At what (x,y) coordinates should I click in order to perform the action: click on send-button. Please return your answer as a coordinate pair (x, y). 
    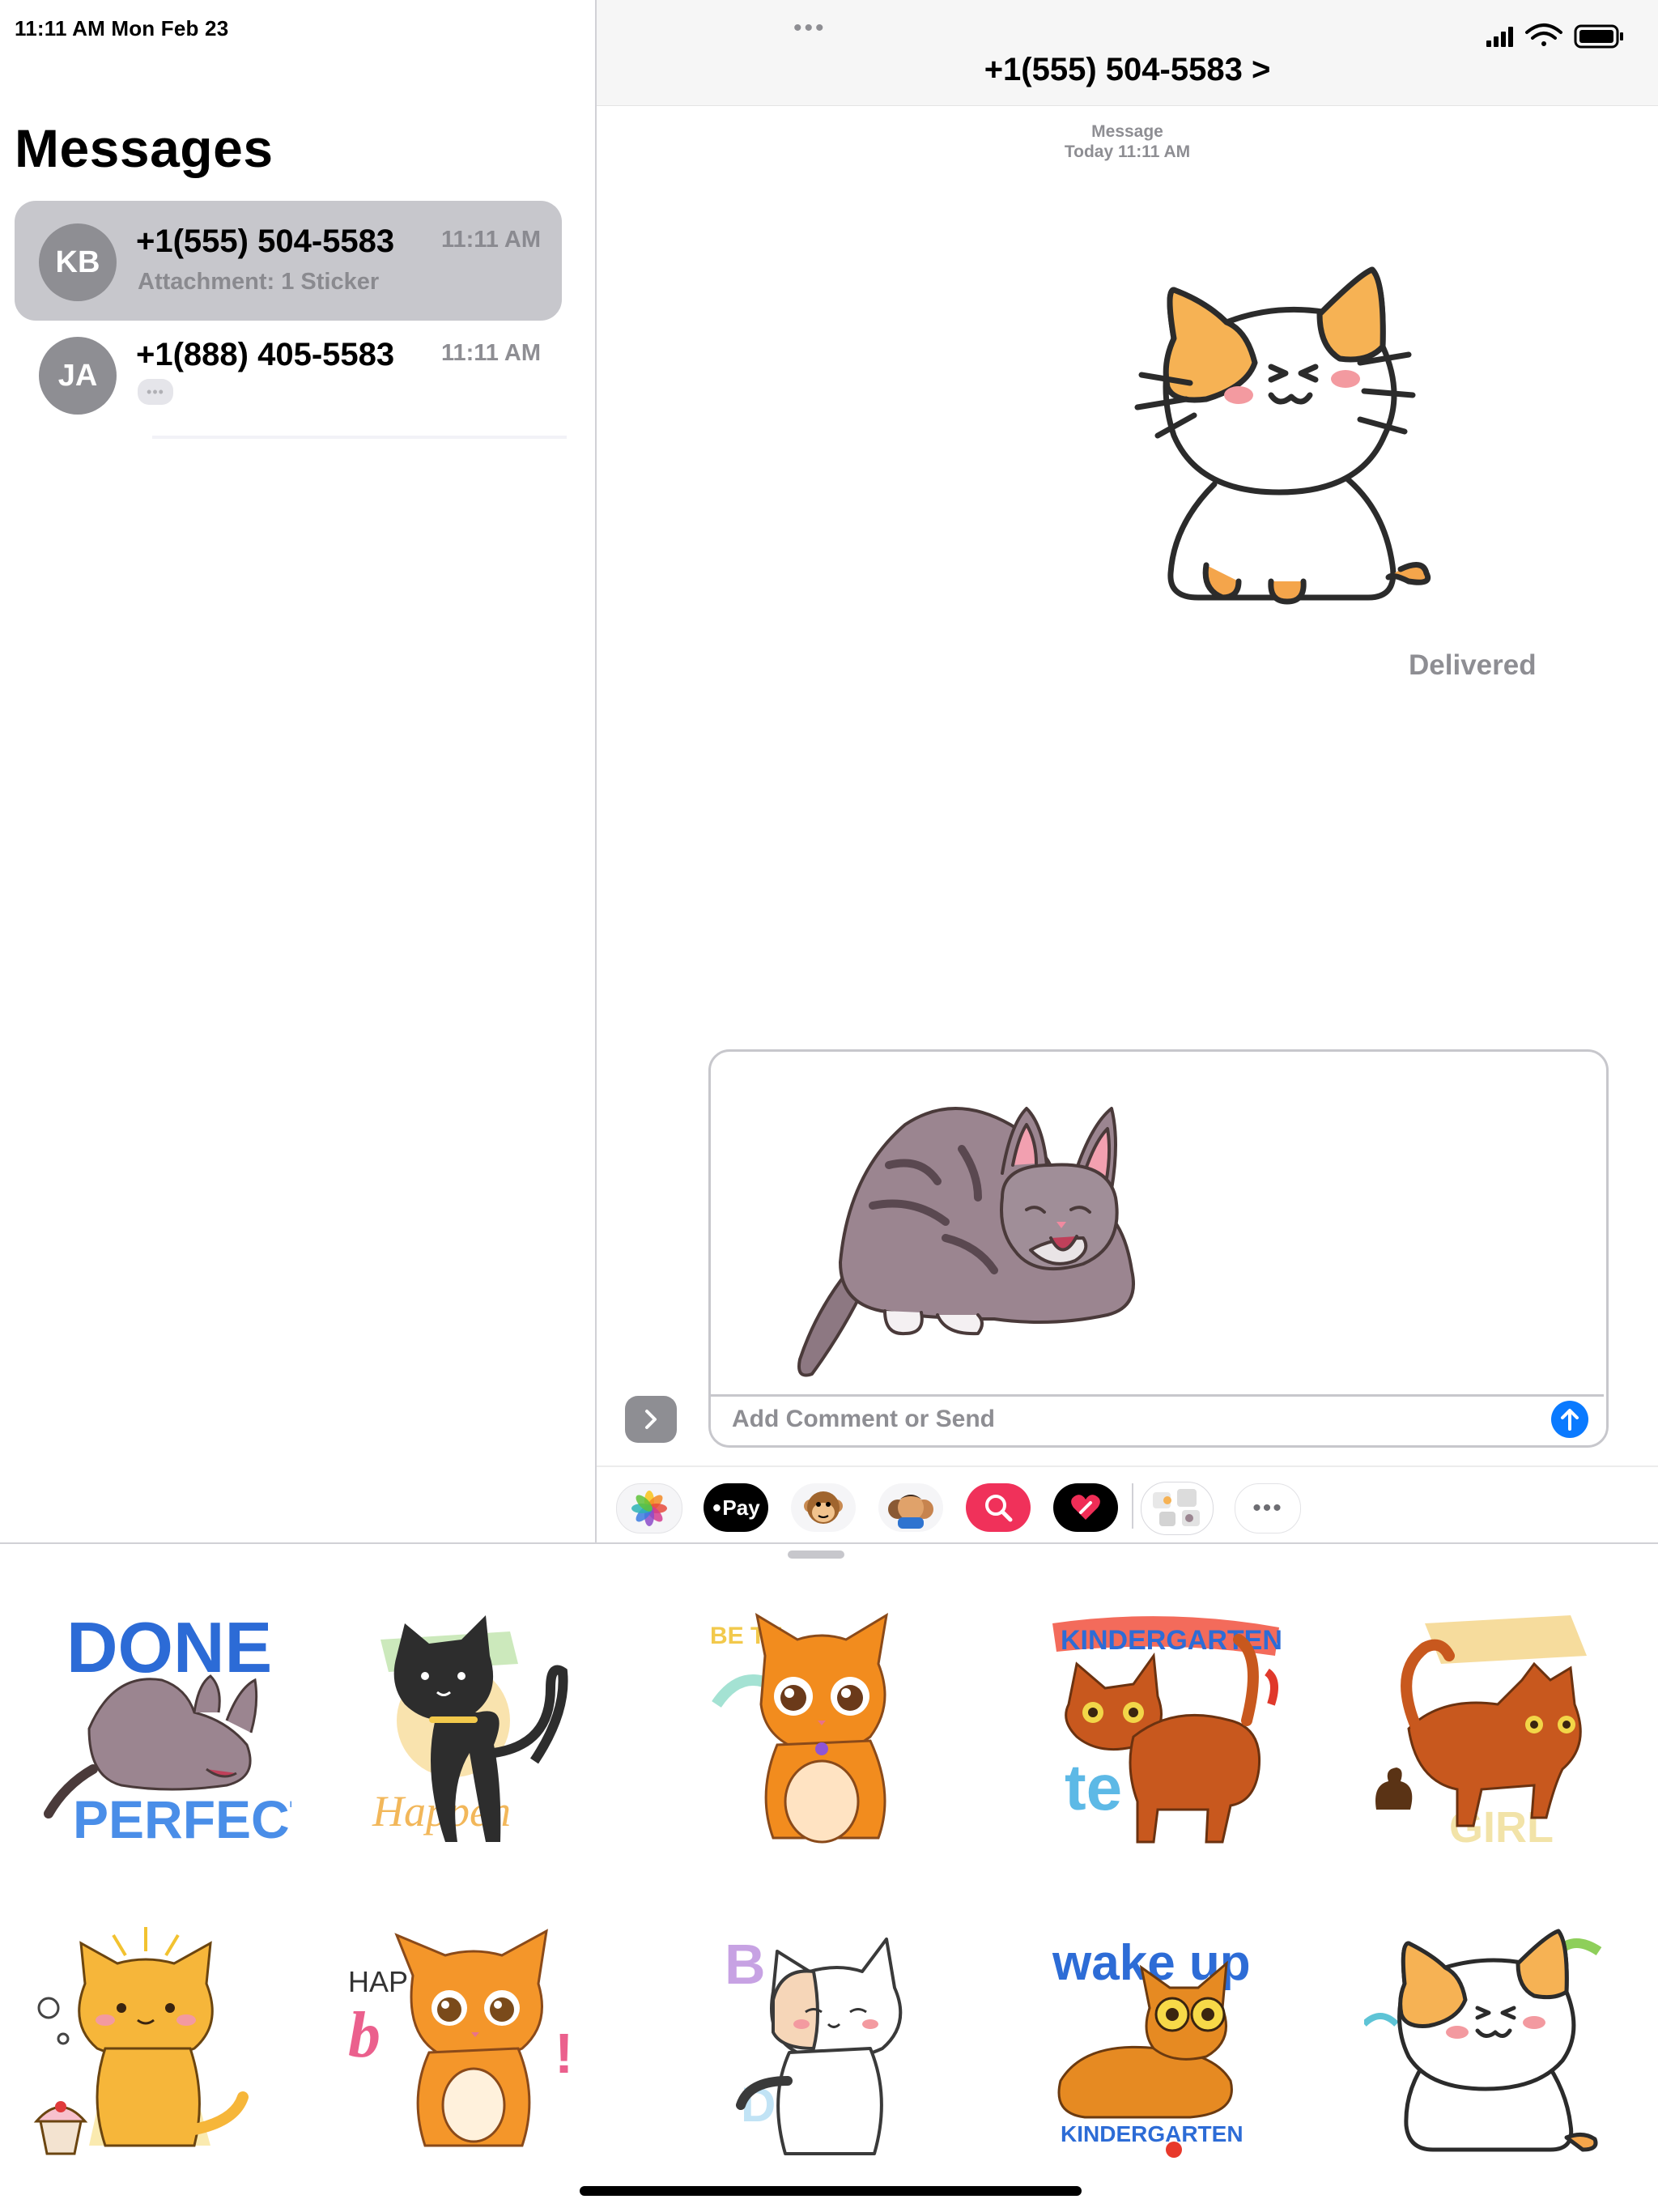
    Looking at the image, I should click on (1569, 1420).